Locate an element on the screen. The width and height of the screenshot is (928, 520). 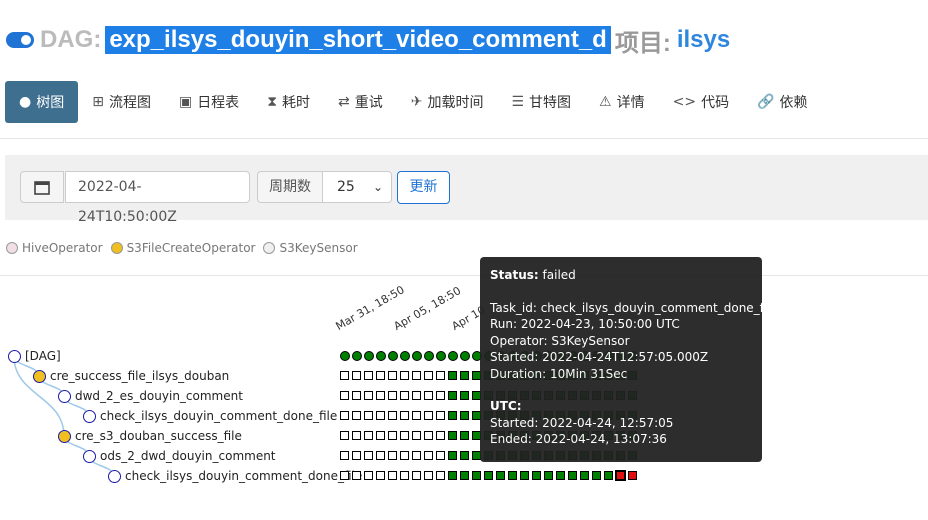
nav-landing: ✈ 加载时间 is located at coordinates (447, 102).